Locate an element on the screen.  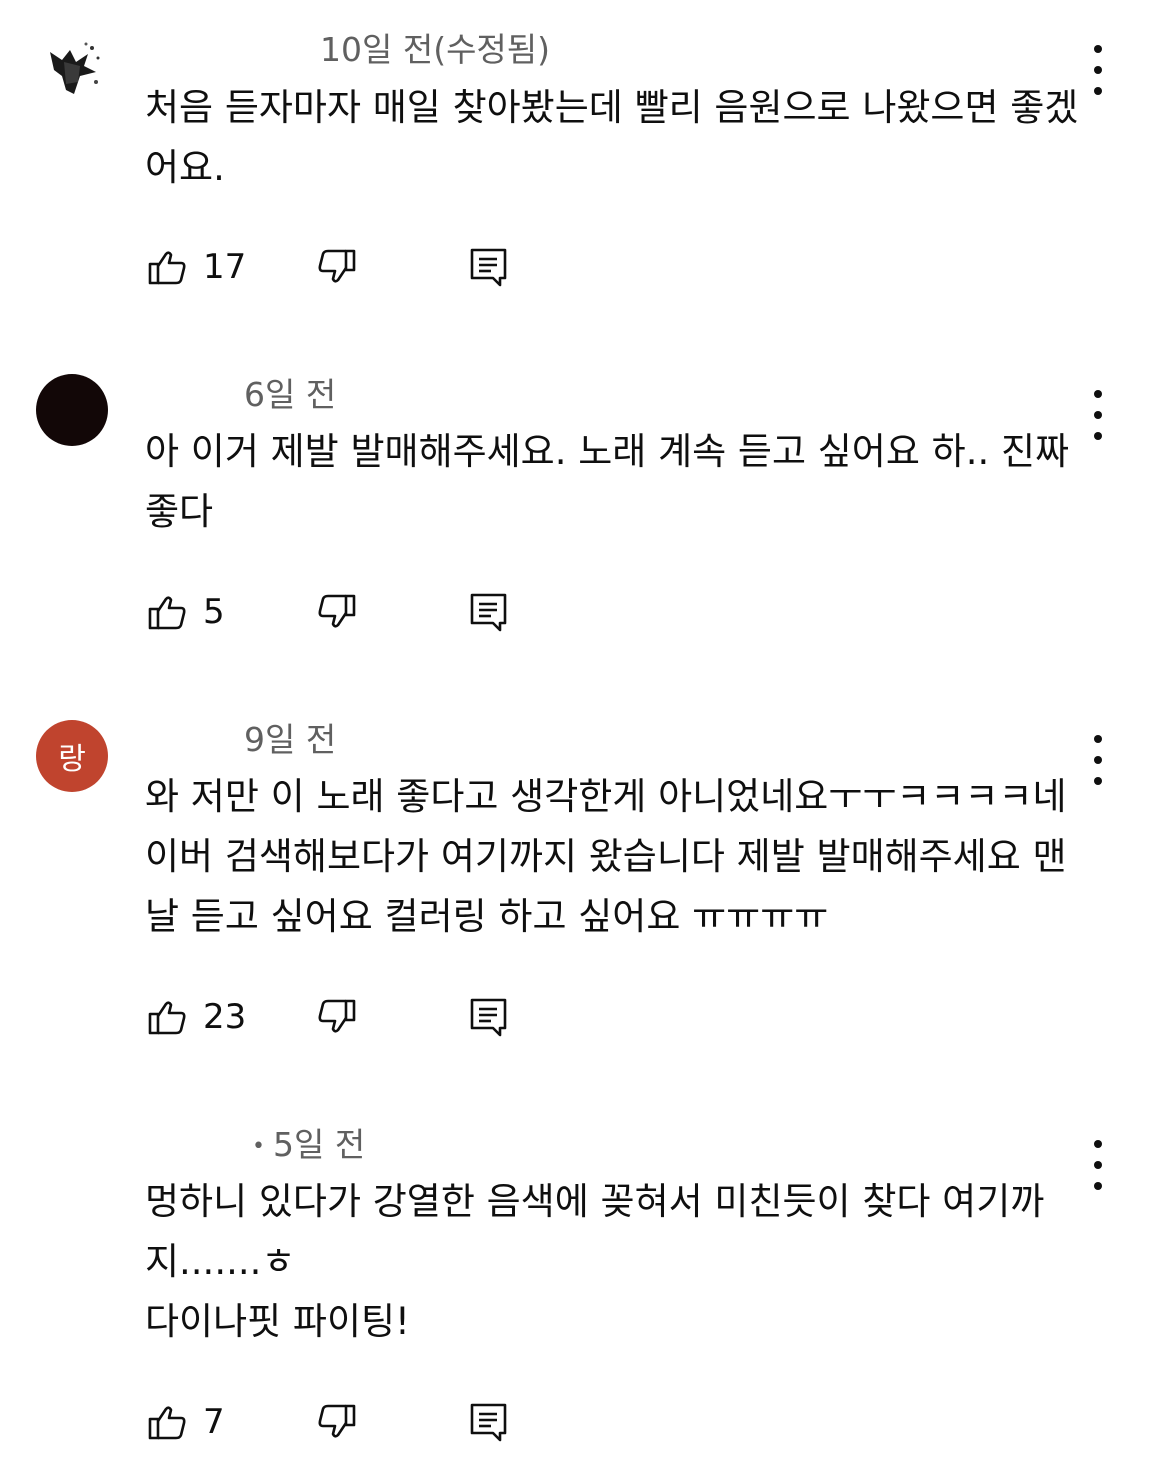
like-button: 5 is located at coordinates (185, 612).